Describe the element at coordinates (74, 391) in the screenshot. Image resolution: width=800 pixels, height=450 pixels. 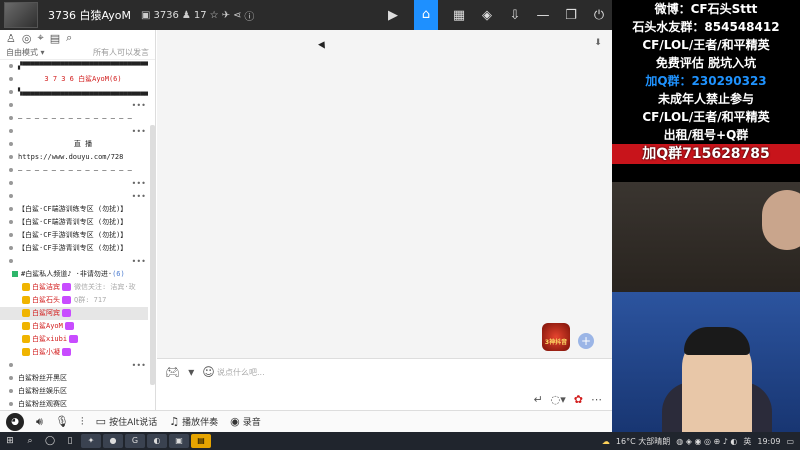
I see `fan-channel-row: 白鲨粉丝娱乐区` at that location.